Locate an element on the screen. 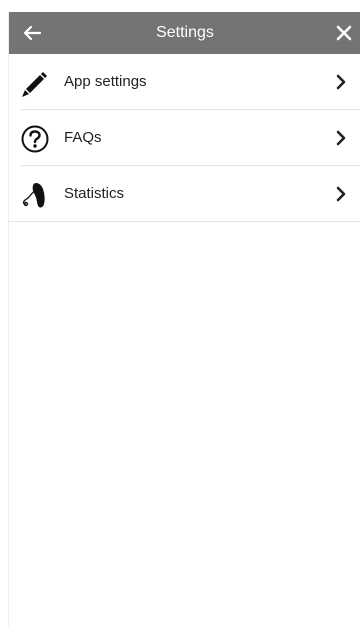  statistics-label: Statistics is located at coordinates (94, 193).